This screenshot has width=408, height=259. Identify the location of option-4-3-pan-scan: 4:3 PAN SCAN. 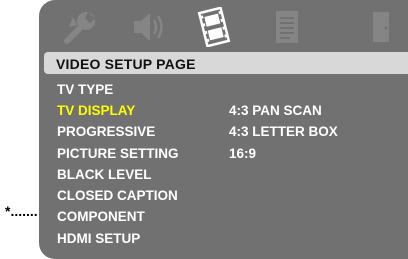
(275, 110).